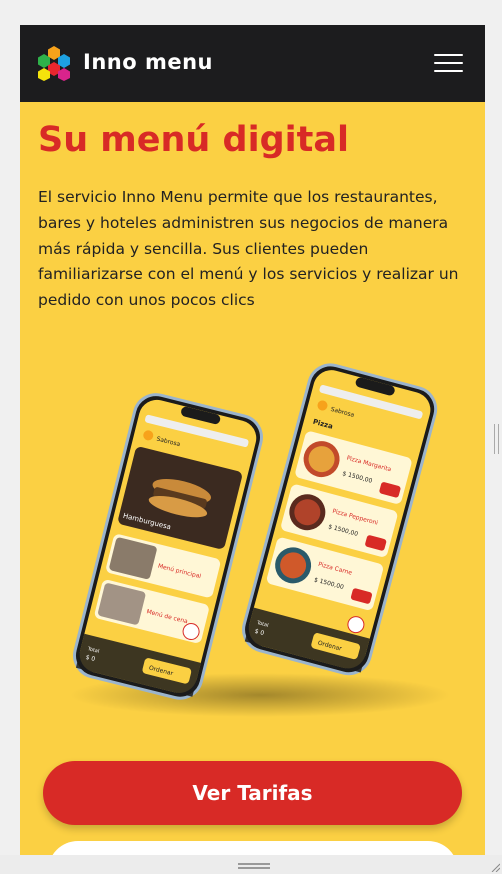 This screenshot has height=874, width=502. What do you see at coordinates (253, 848) in the screenshot?
I see `secondary-button` at bounding box center [253, 848].